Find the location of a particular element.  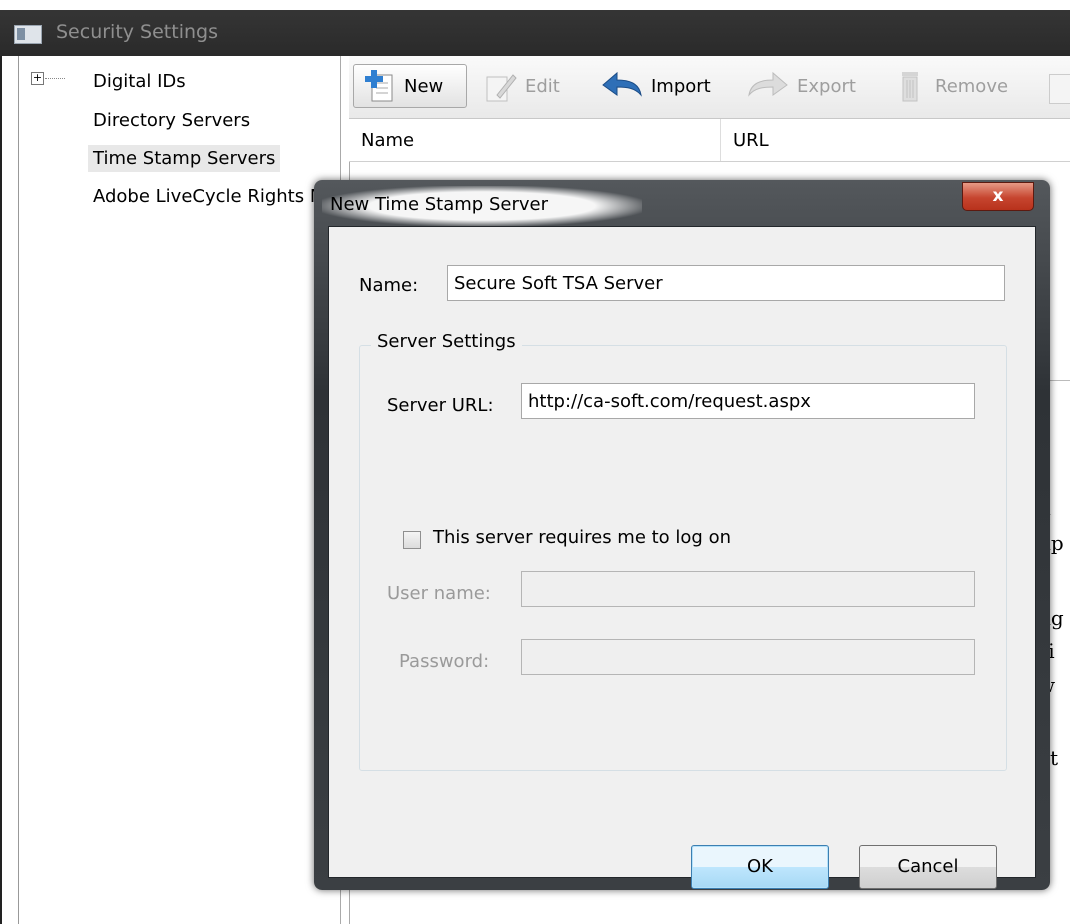

username-label: User name: is located at coordinates (439, 593).